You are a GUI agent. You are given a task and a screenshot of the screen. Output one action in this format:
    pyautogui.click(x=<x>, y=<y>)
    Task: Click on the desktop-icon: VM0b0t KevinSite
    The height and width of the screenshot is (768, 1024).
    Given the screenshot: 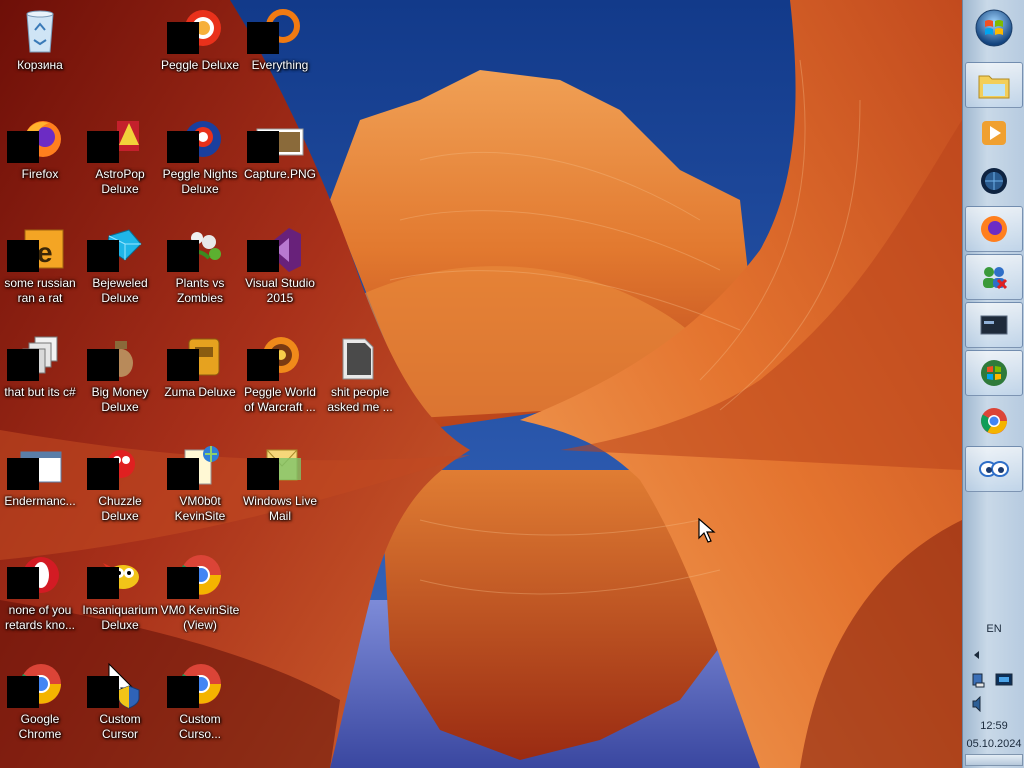 What is the action you would take?
    pyautogui.click(x=200, y=489)
    